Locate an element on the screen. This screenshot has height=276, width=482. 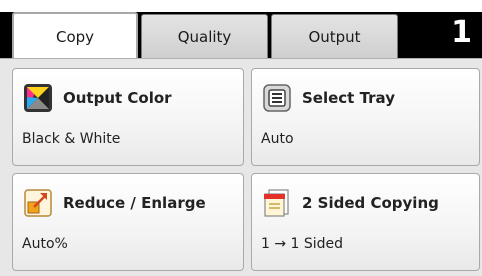
tab-copy-label: Copy is located at coordinates (75, 36).